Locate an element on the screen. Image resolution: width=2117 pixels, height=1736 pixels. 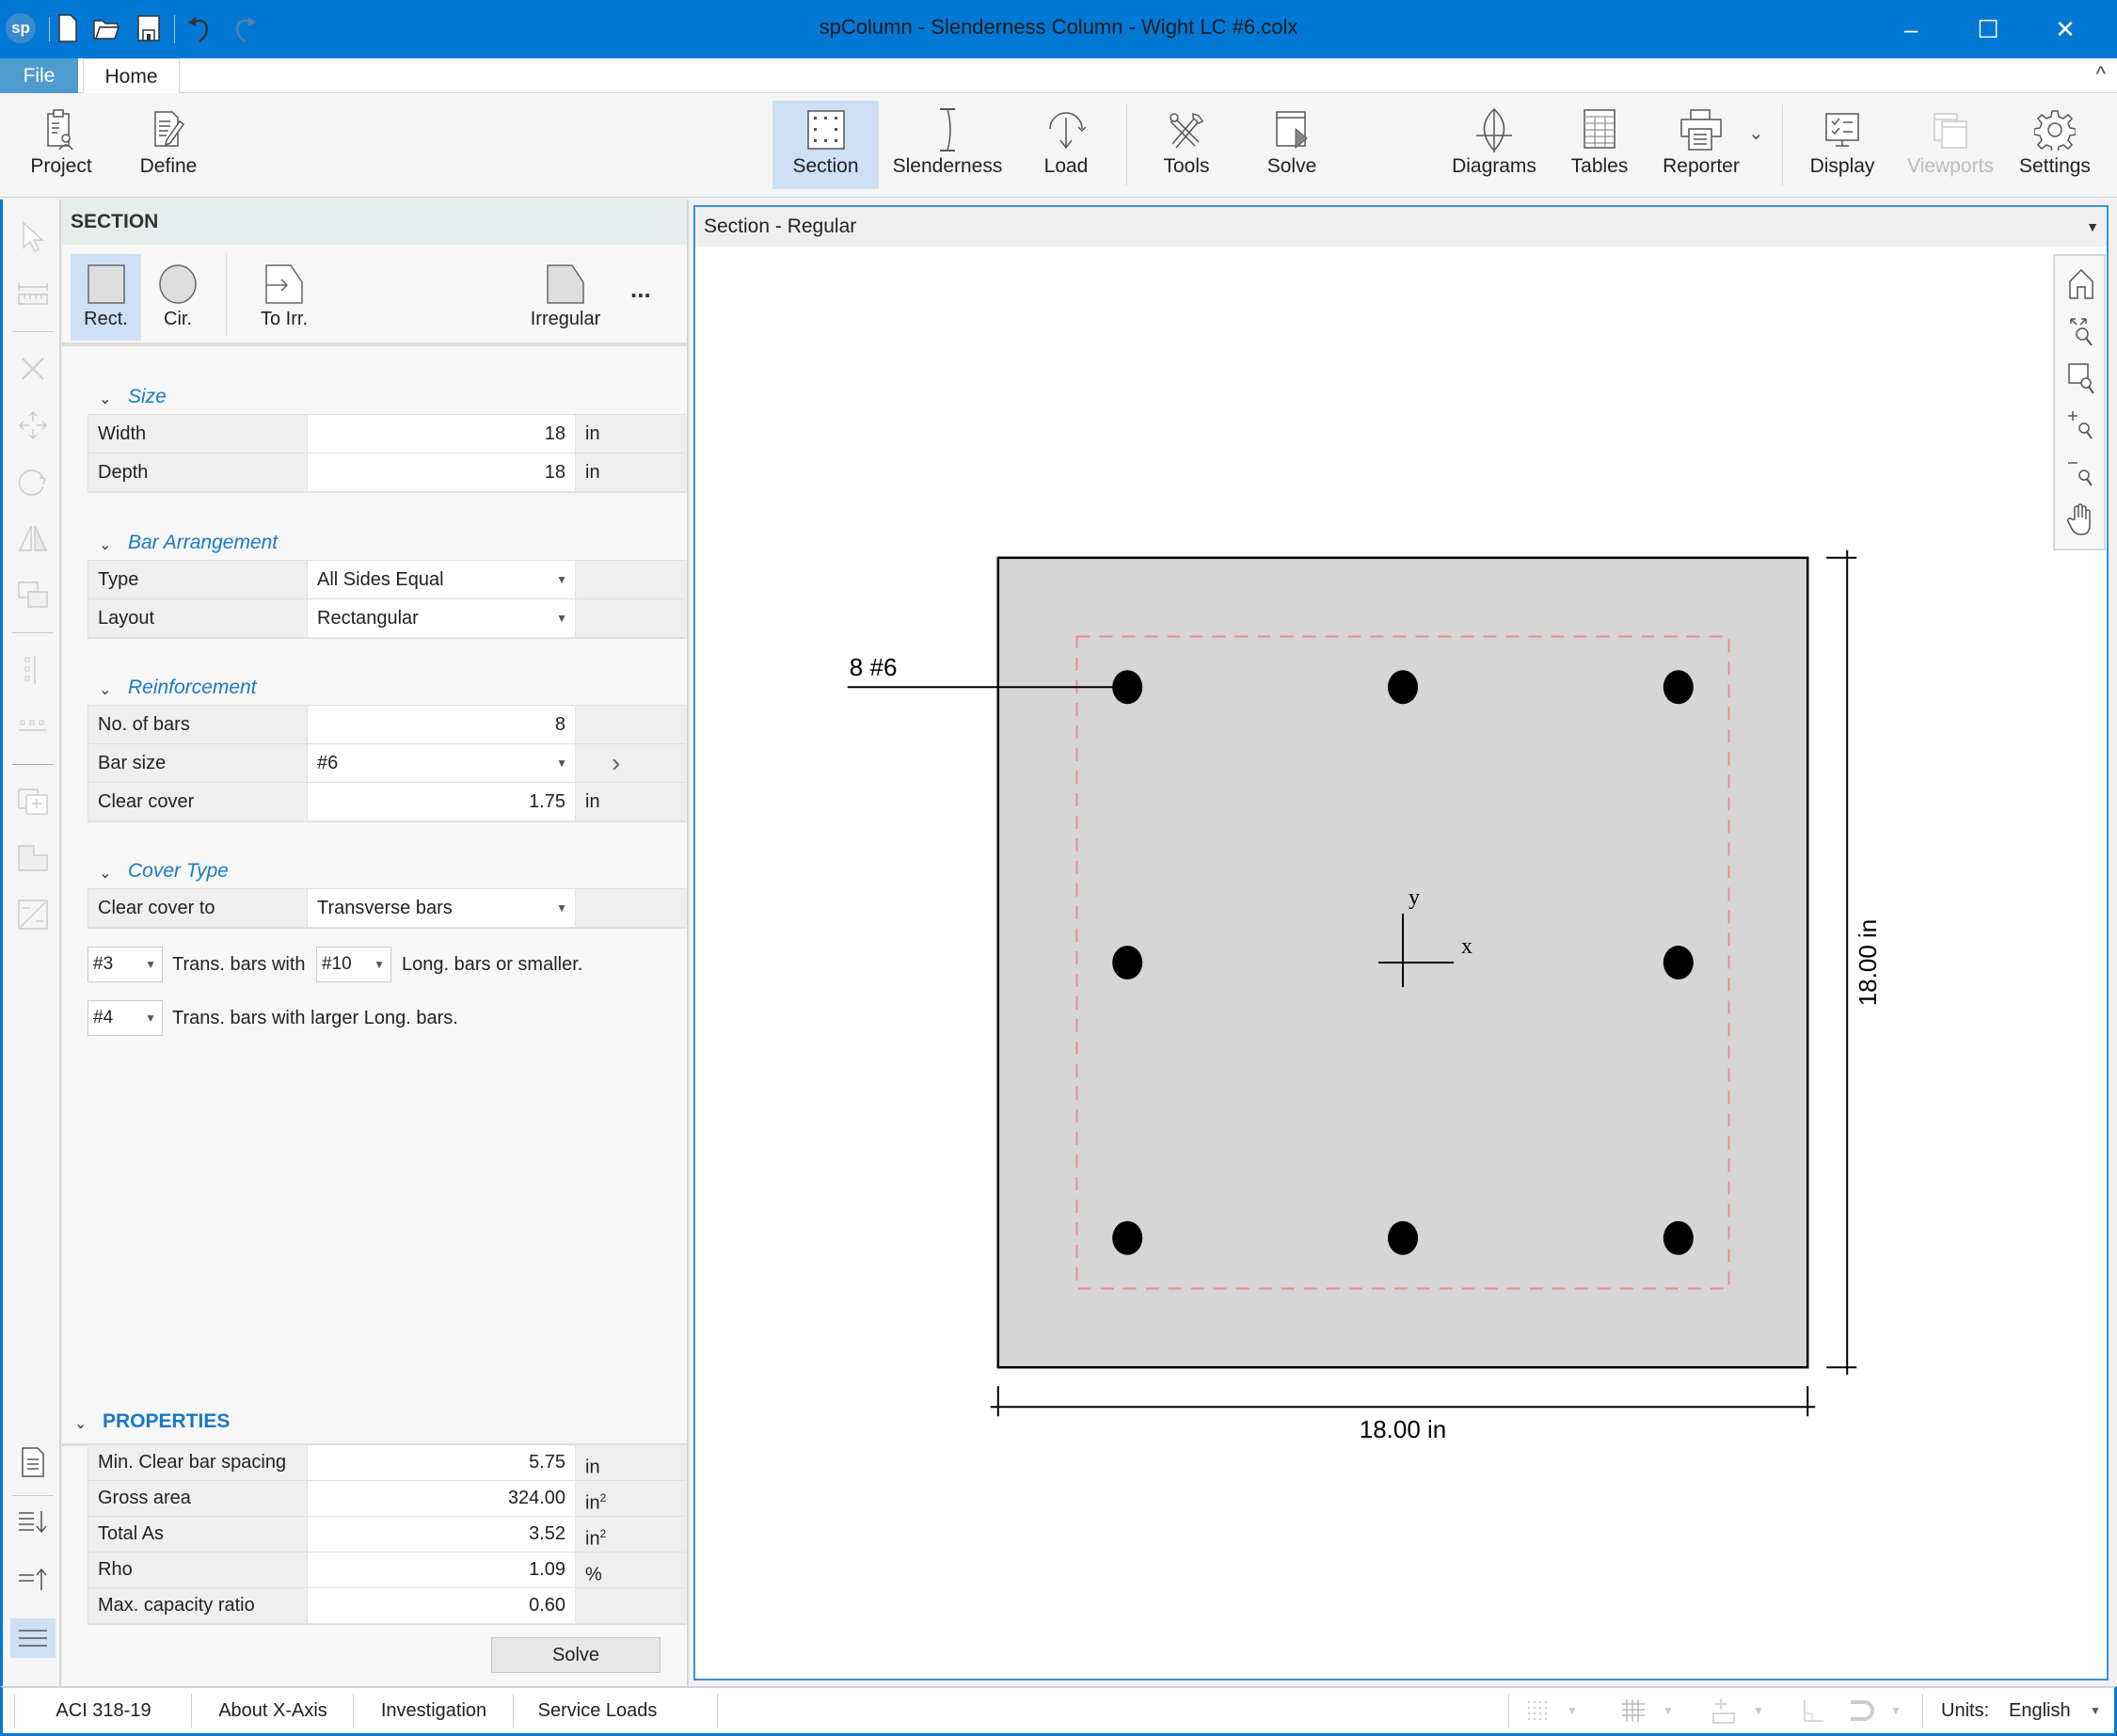
slenderness-button: Slenderness is located at coordinates (947, 145).